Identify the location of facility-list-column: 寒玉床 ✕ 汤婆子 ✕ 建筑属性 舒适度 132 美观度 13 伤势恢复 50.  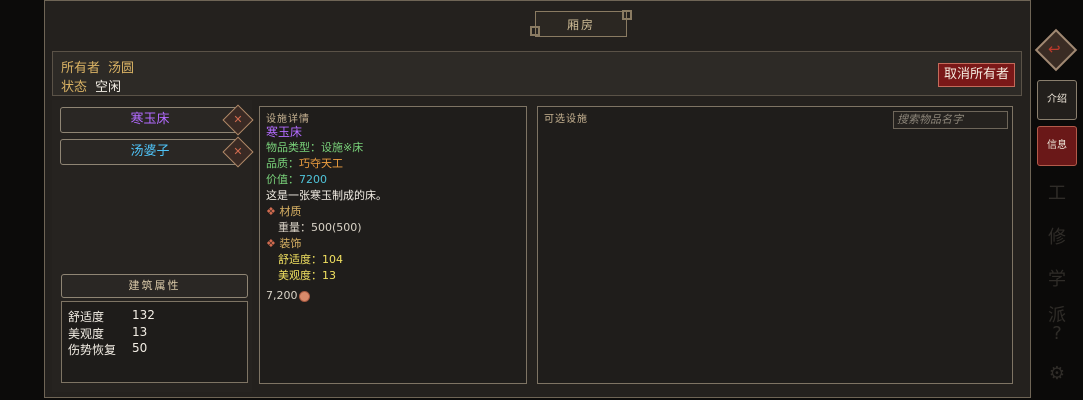
(153, 246).